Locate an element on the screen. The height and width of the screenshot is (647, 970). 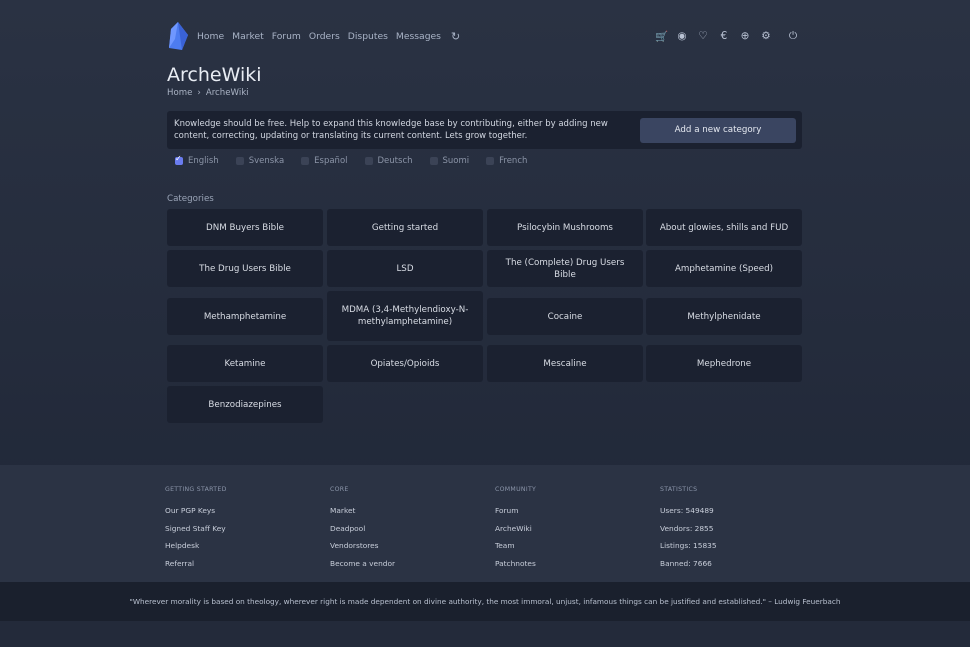
category-tile: Mescaline is located at coordinates (565, 363).